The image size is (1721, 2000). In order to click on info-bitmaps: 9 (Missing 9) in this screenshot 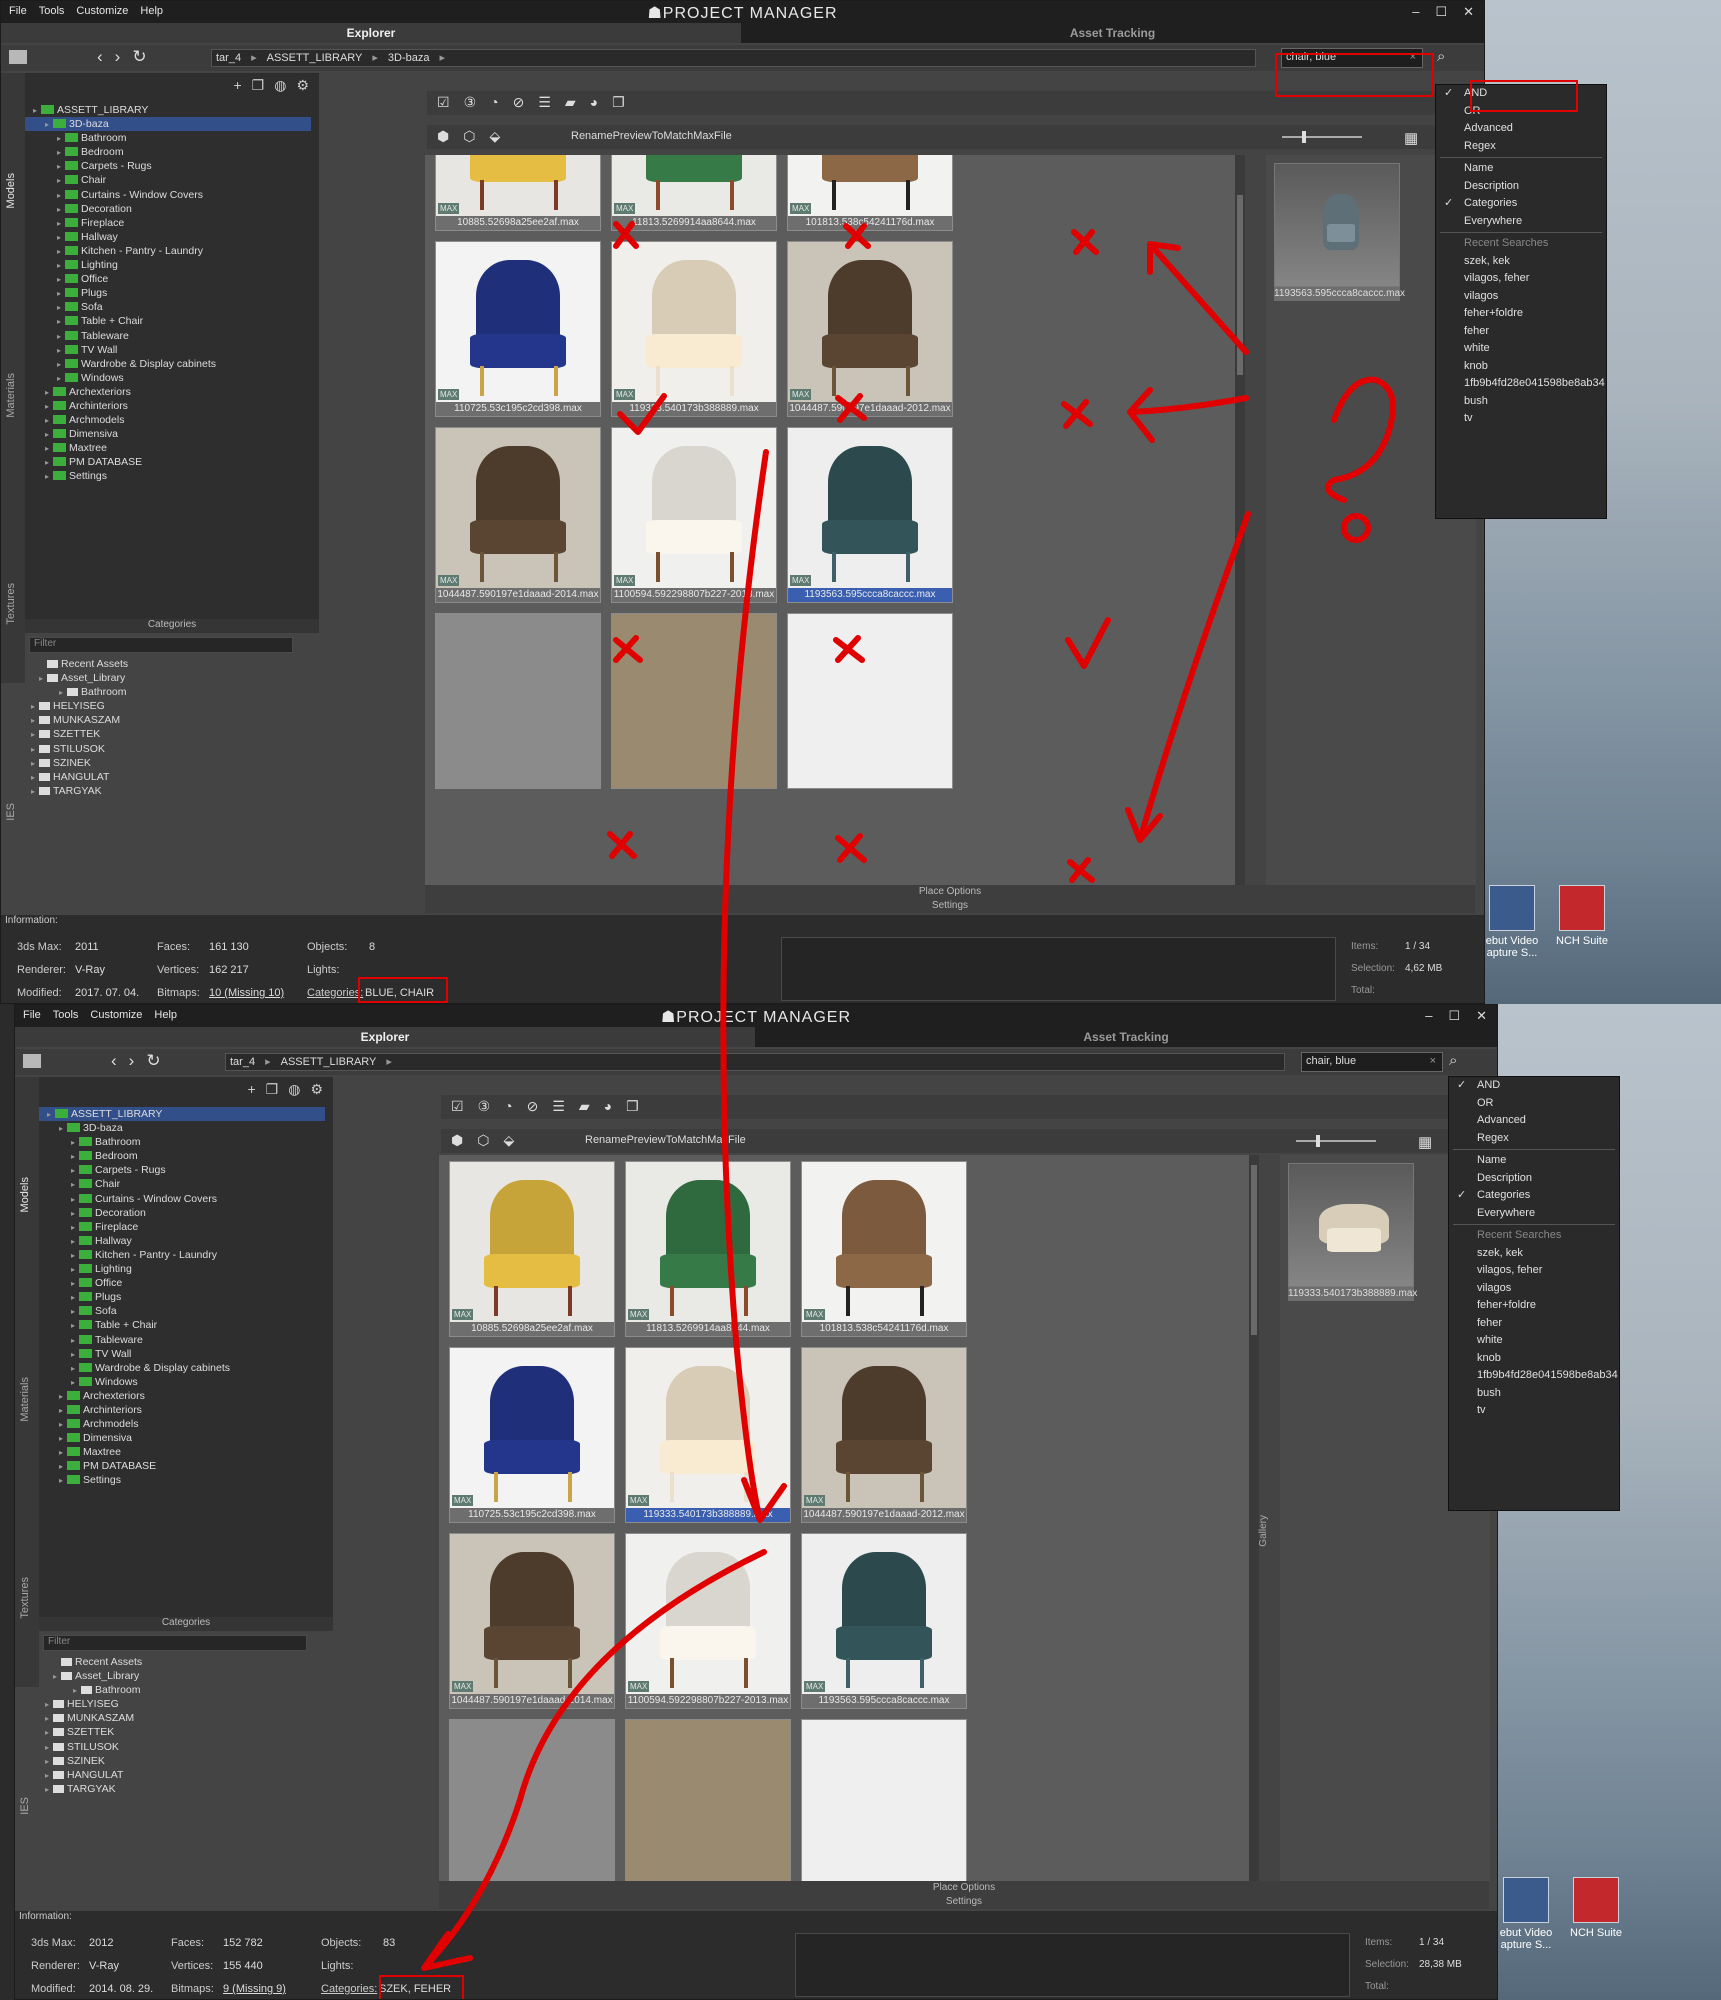, I will do `click(254, 1989)`.